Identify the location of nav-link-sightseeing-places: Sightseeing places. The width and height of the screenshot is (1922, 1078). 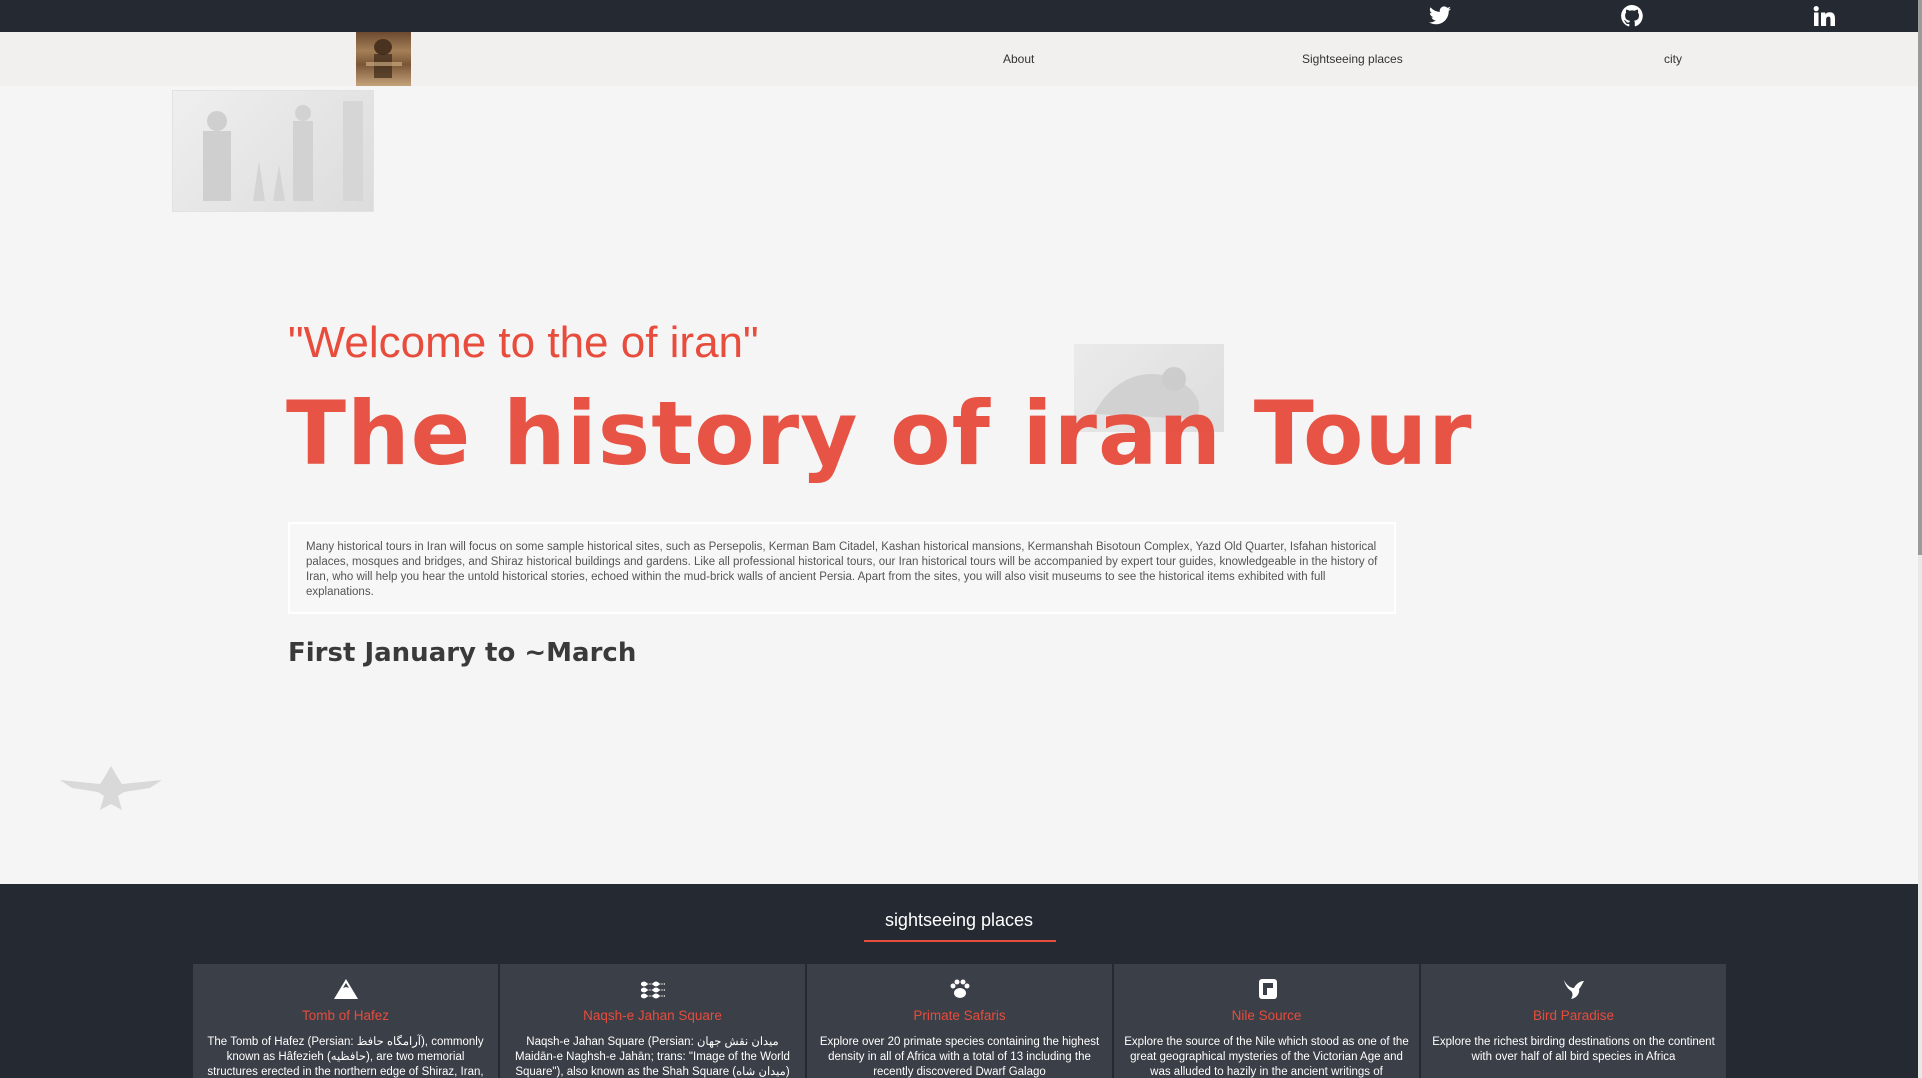
(1352, 59).